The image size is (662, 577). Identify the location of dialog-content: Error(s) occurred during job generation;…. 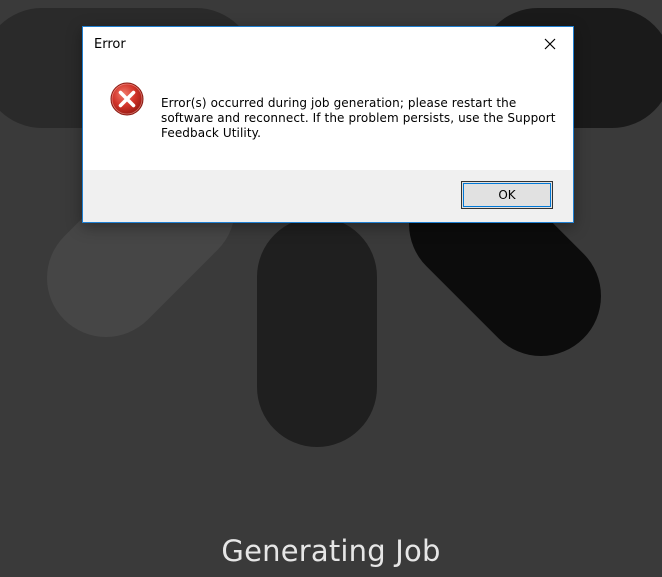
(328, 118).